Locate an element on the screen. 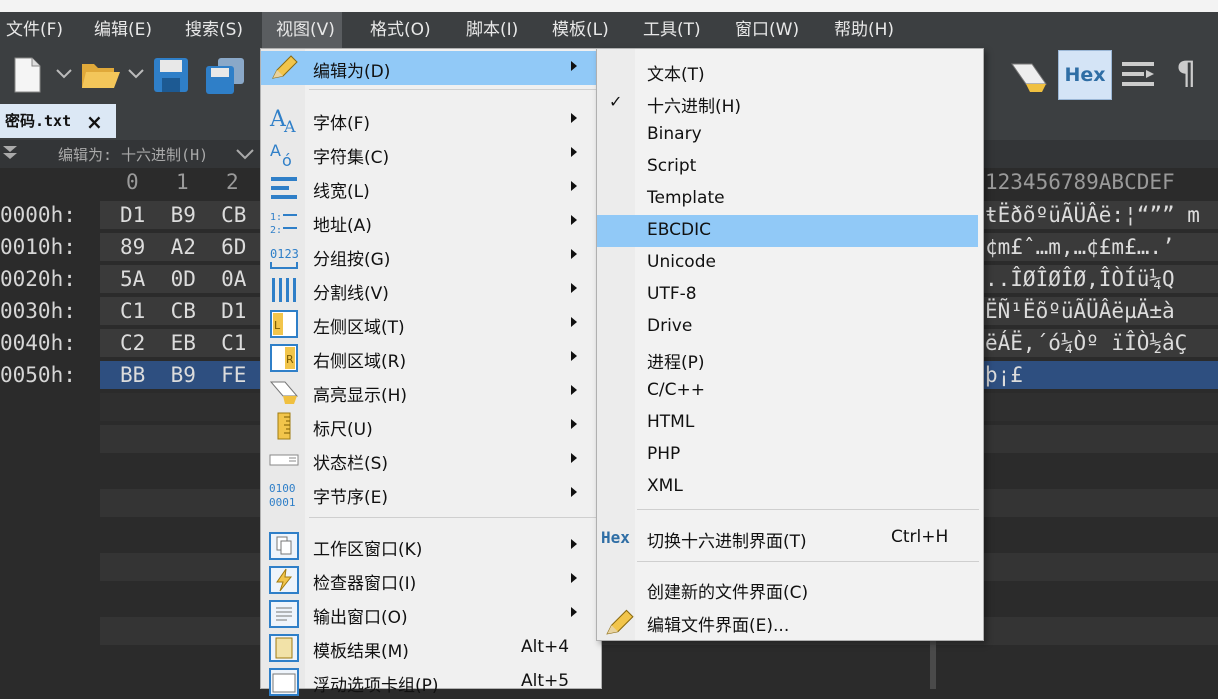 This screenshot has width=1218, height=699. view-menu-font: AA 字体(F) is located at coordinates (431, 120).